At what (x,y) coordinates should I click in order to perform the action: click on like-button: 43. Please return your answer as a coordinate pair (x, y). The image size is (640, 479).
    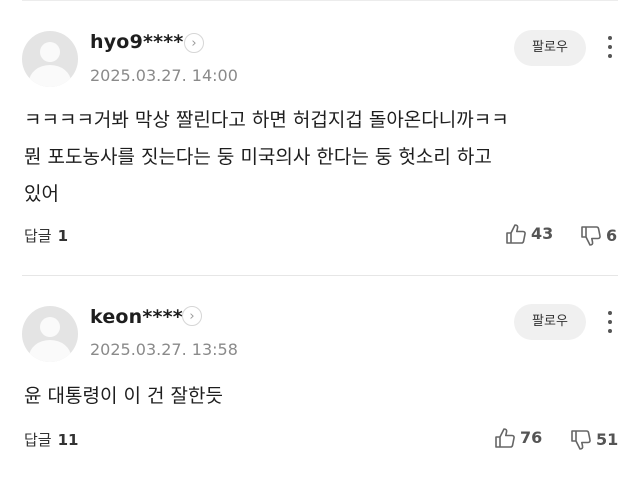
    Looking at the image, I should click on (531, 235).